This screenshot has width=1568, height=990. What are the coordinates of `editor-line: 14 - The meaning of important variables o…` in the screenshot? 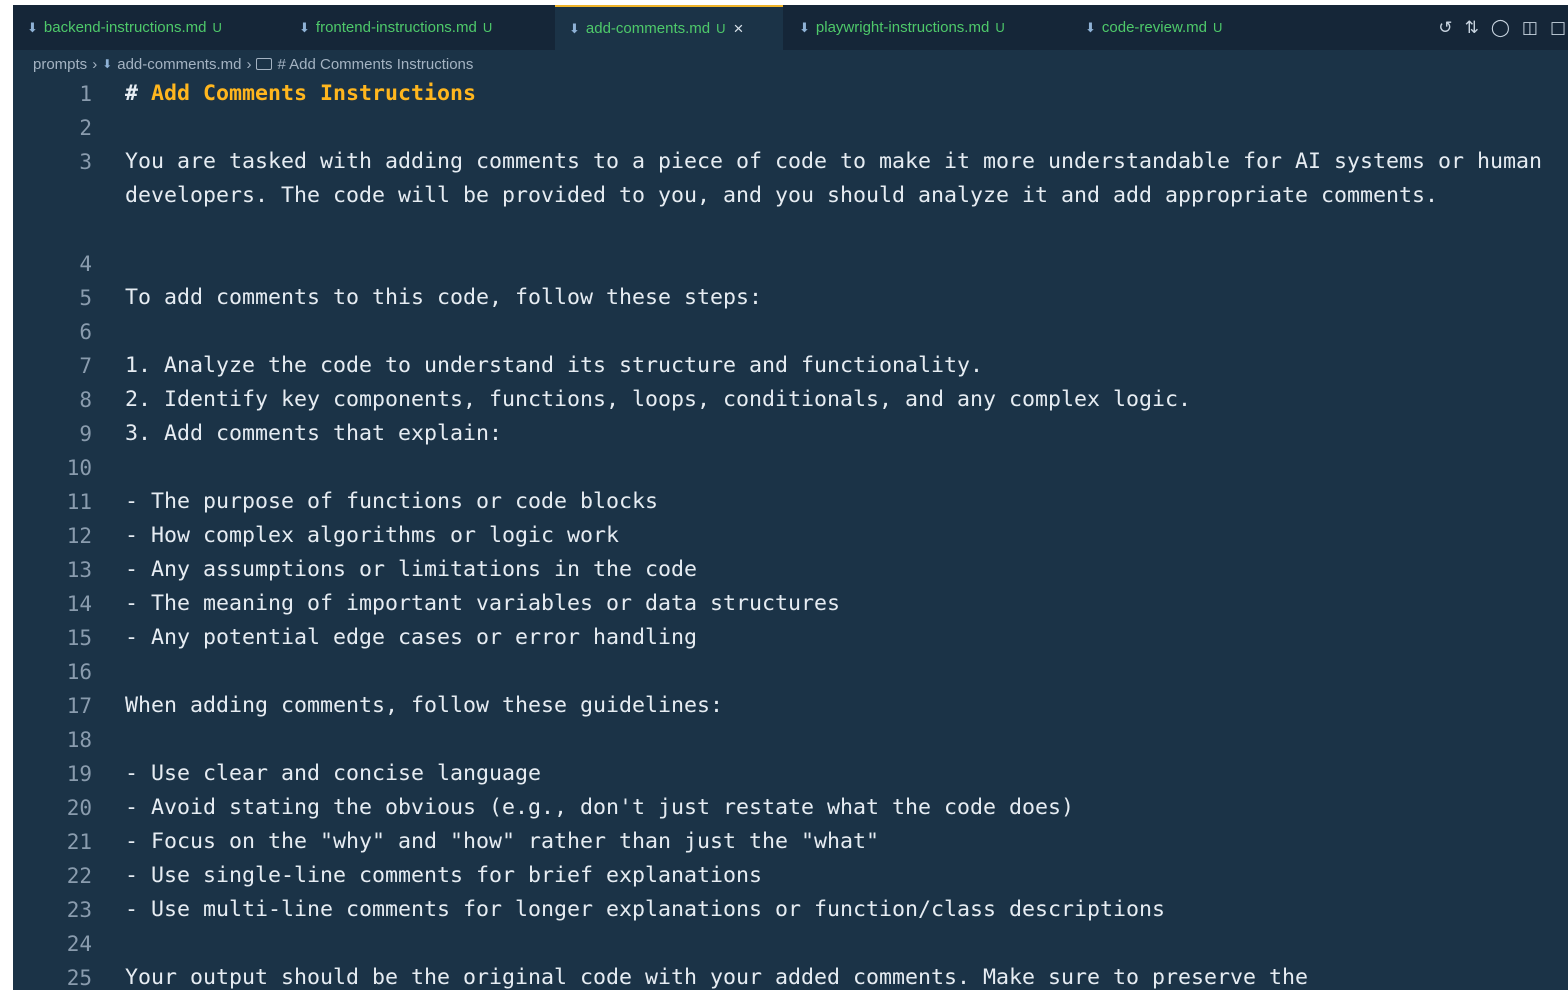 It's located at (790, 604).